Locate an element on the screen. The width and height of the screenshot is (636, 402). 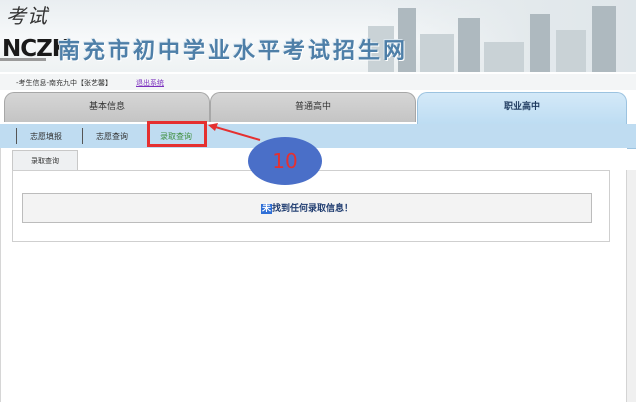
student-info: -考生信息-南充九中【张艺馨】 is located at coordinates (64, 83).